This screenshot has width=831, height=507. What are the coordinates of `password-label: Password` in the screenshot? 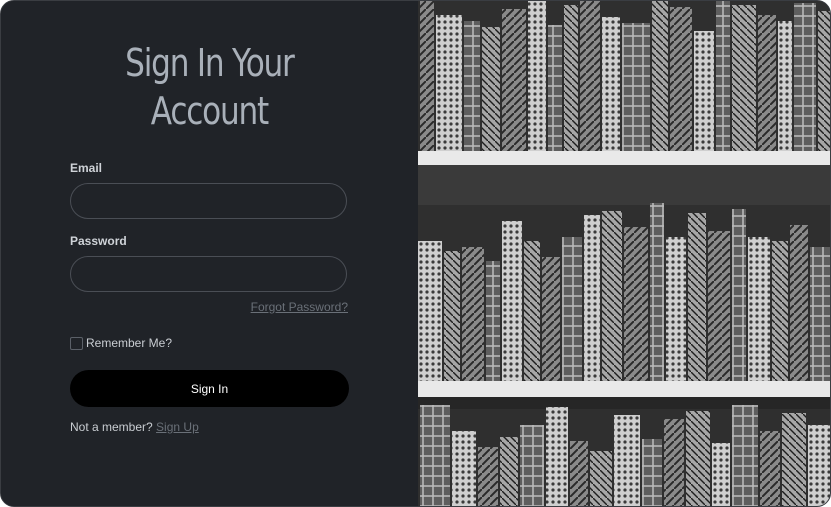 It's located at (98, 241).